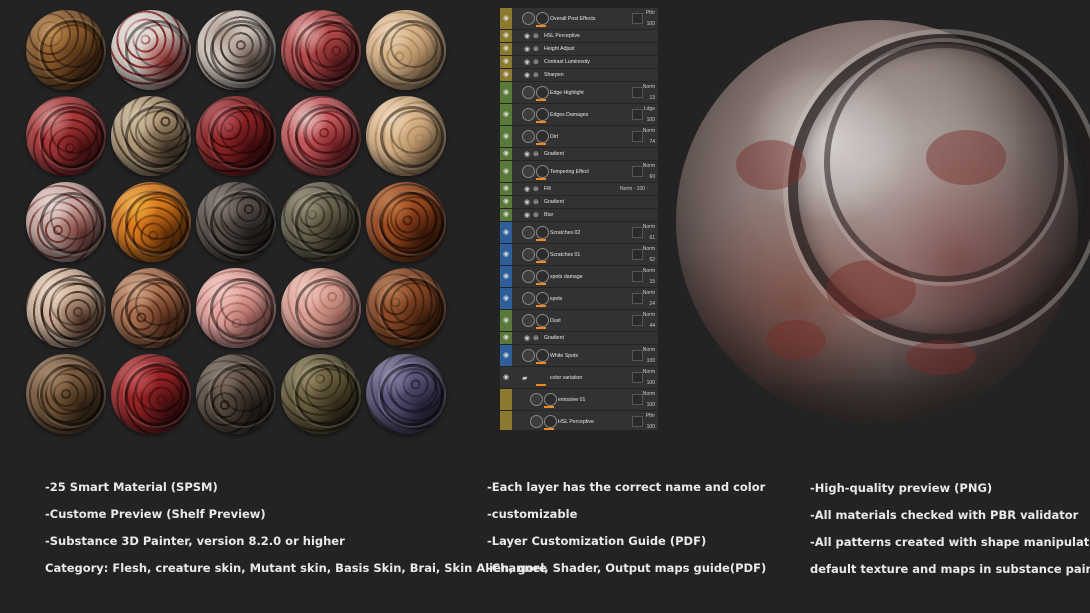 The height and width of the screenshot is (613, 1090). Describe the element at coordinates (652, 177) in the screenshot. I see `opacity-value: 60` at that location.